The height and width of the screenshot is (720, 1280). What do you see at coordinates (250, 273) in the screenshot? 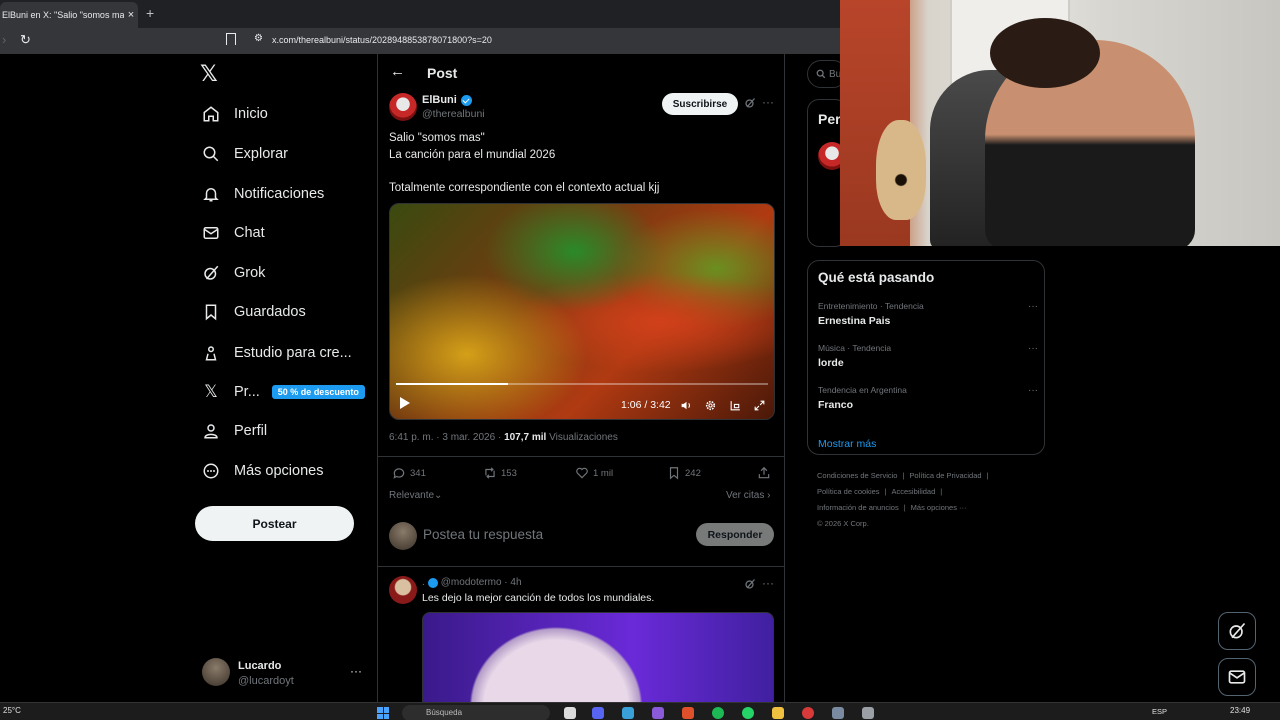
I see `nav-label: Grok` at bounding box center [250, 273].